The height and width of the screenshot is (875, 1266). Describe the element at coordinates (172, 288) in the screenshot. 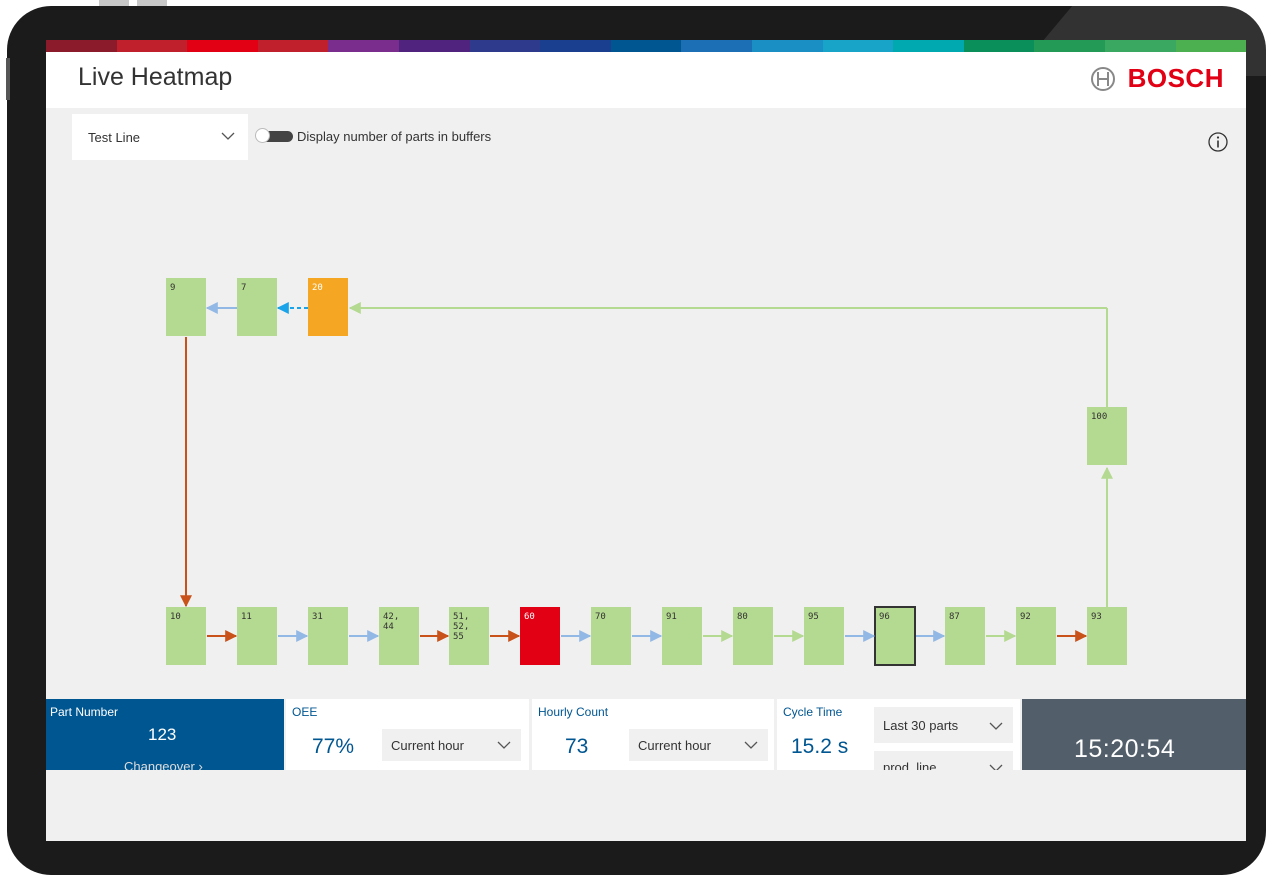

I see `station-label: 9` at that location.